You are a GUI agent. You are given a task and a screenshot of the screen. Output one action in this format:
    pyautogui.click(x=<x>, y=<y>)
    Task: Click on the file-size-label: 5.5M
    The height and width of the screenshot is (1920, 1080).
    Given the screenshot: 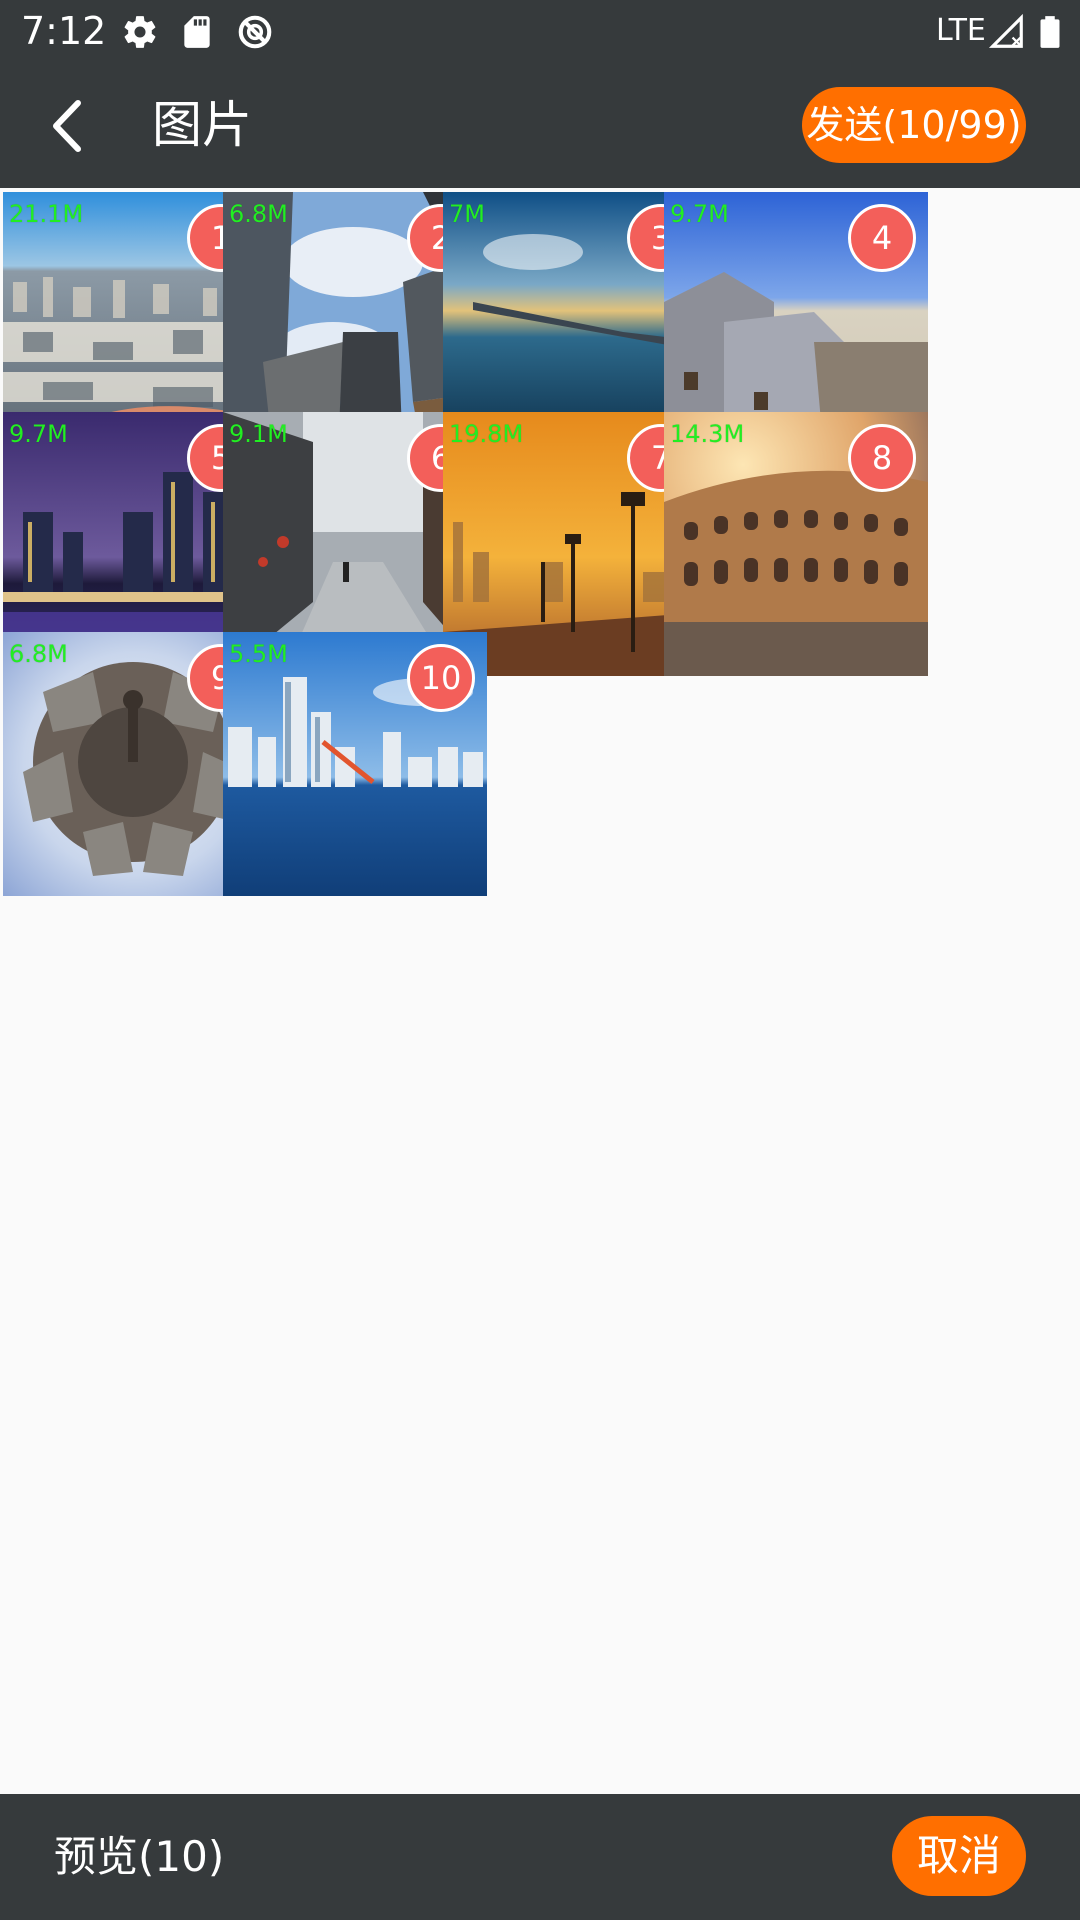 What is the action you would take?
    pyautogui.click(x=258, y=654)
    